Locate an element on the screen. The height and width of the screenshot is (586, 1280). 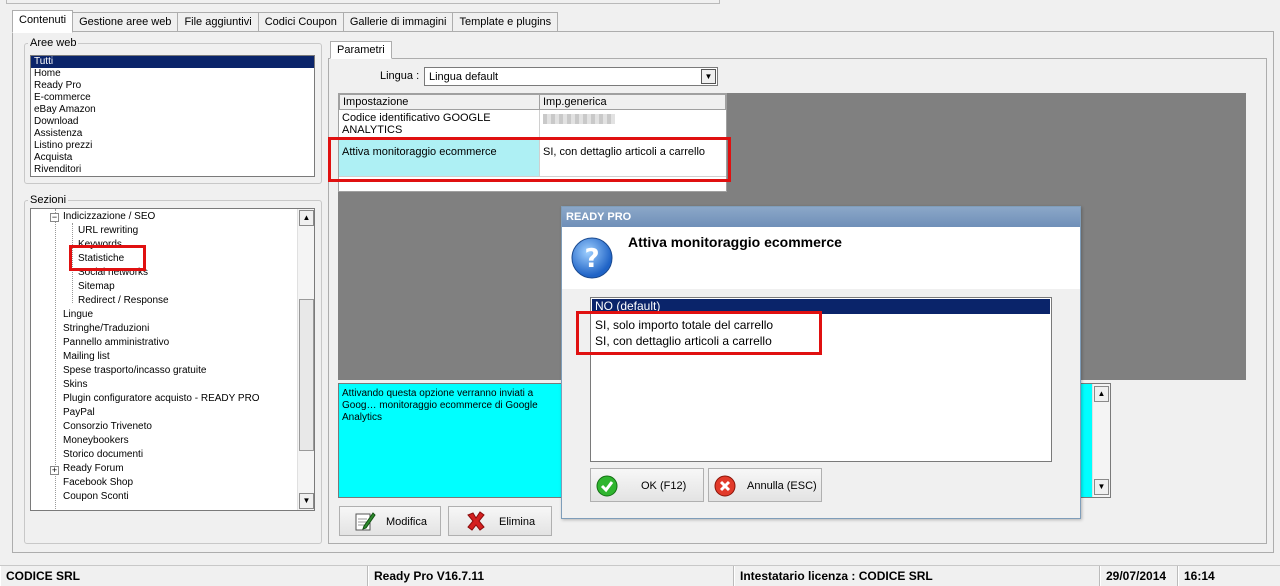
table-cell: Codice identificativo GOOGLE ANALYTICS is located at coordinates (416, 124).